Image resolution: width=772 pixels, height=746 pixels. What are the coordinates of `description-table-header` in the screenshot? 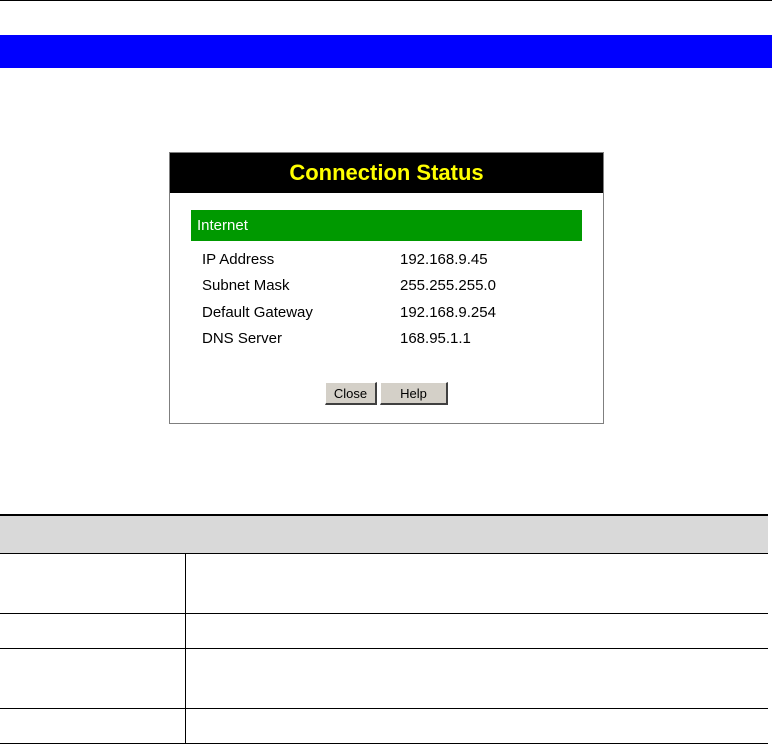 It's located at (384, 534).